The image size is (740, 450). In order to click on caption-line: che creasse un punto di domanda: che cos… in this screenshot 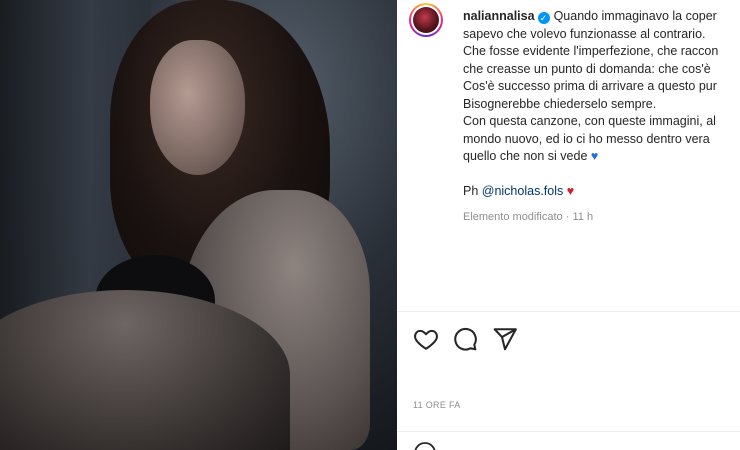, I will do `click(587, 68)`.